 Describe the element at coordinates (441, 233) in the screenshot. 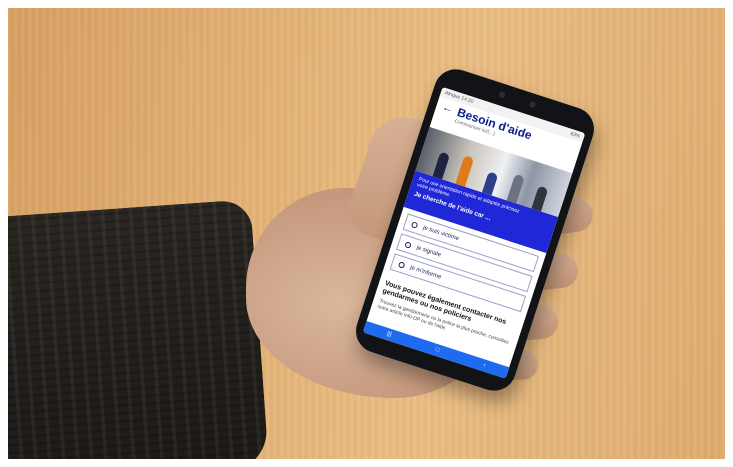

I see `option-label: je suis victime` at that location.